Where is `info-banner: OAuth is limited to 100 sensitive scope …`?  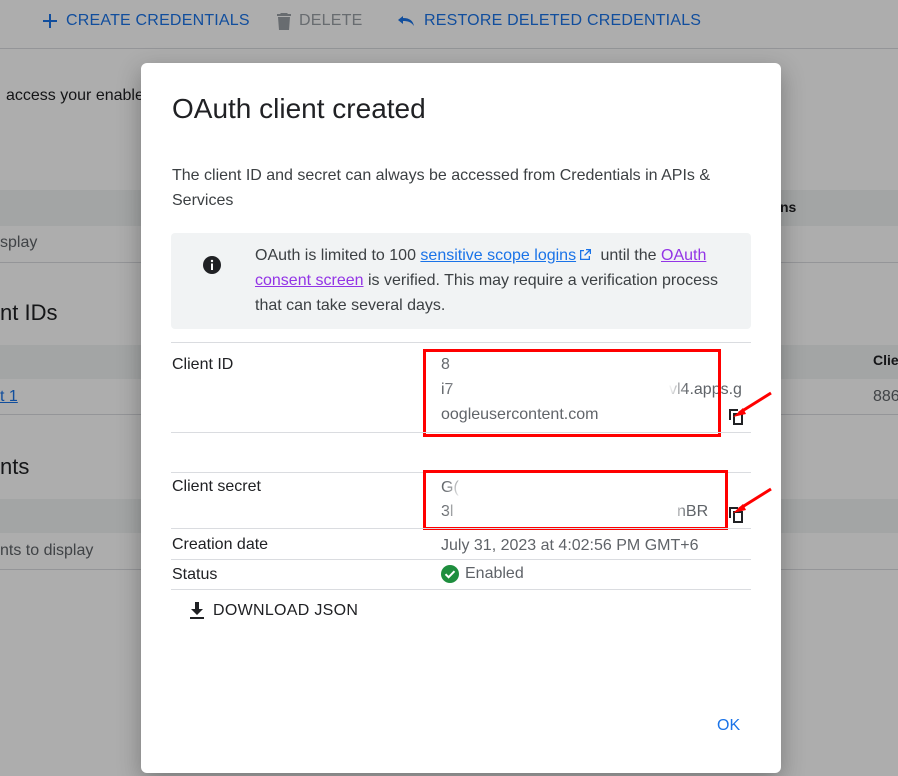 info-banner: OAuth is limited to 100 sensitive scope … is located at coordinates (461, 281).